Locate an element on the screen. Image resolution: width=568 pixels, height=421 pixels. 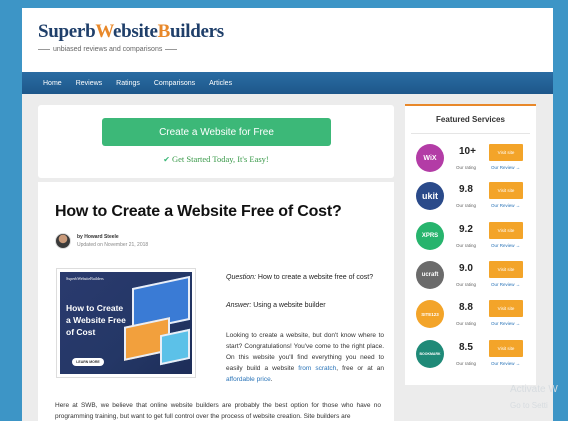
nav-home: Home is located at coordinates (52, 83).